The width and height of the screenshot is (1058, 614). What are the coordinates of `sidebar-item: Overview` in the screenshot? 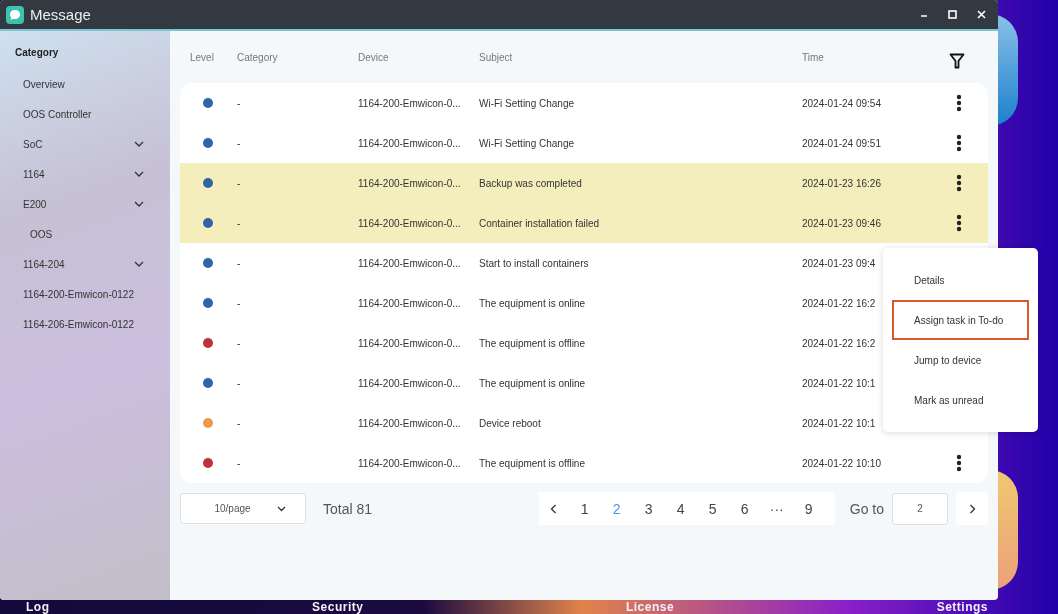 It's located at (85, 84).